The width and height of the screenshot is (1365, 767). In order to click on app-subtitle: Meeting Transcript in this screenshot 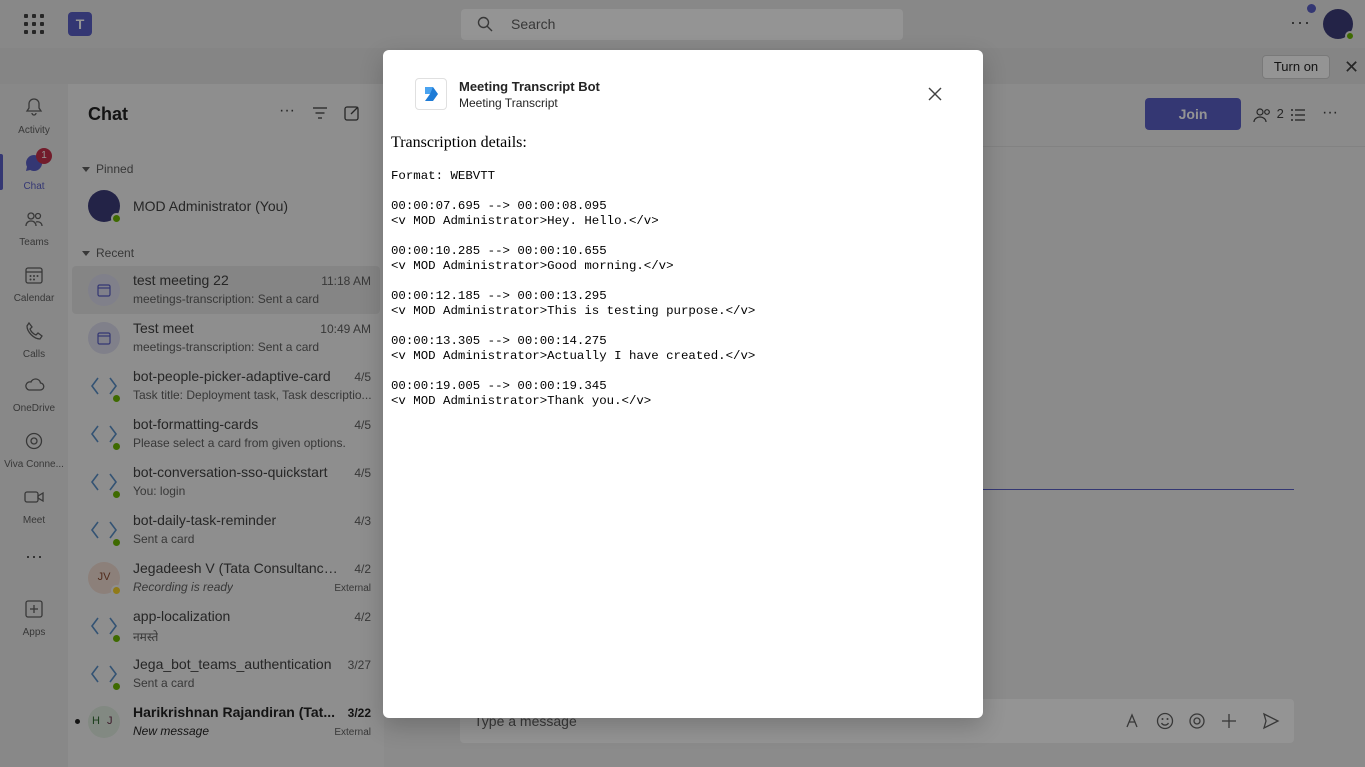, I will do `click(508, 103)`.